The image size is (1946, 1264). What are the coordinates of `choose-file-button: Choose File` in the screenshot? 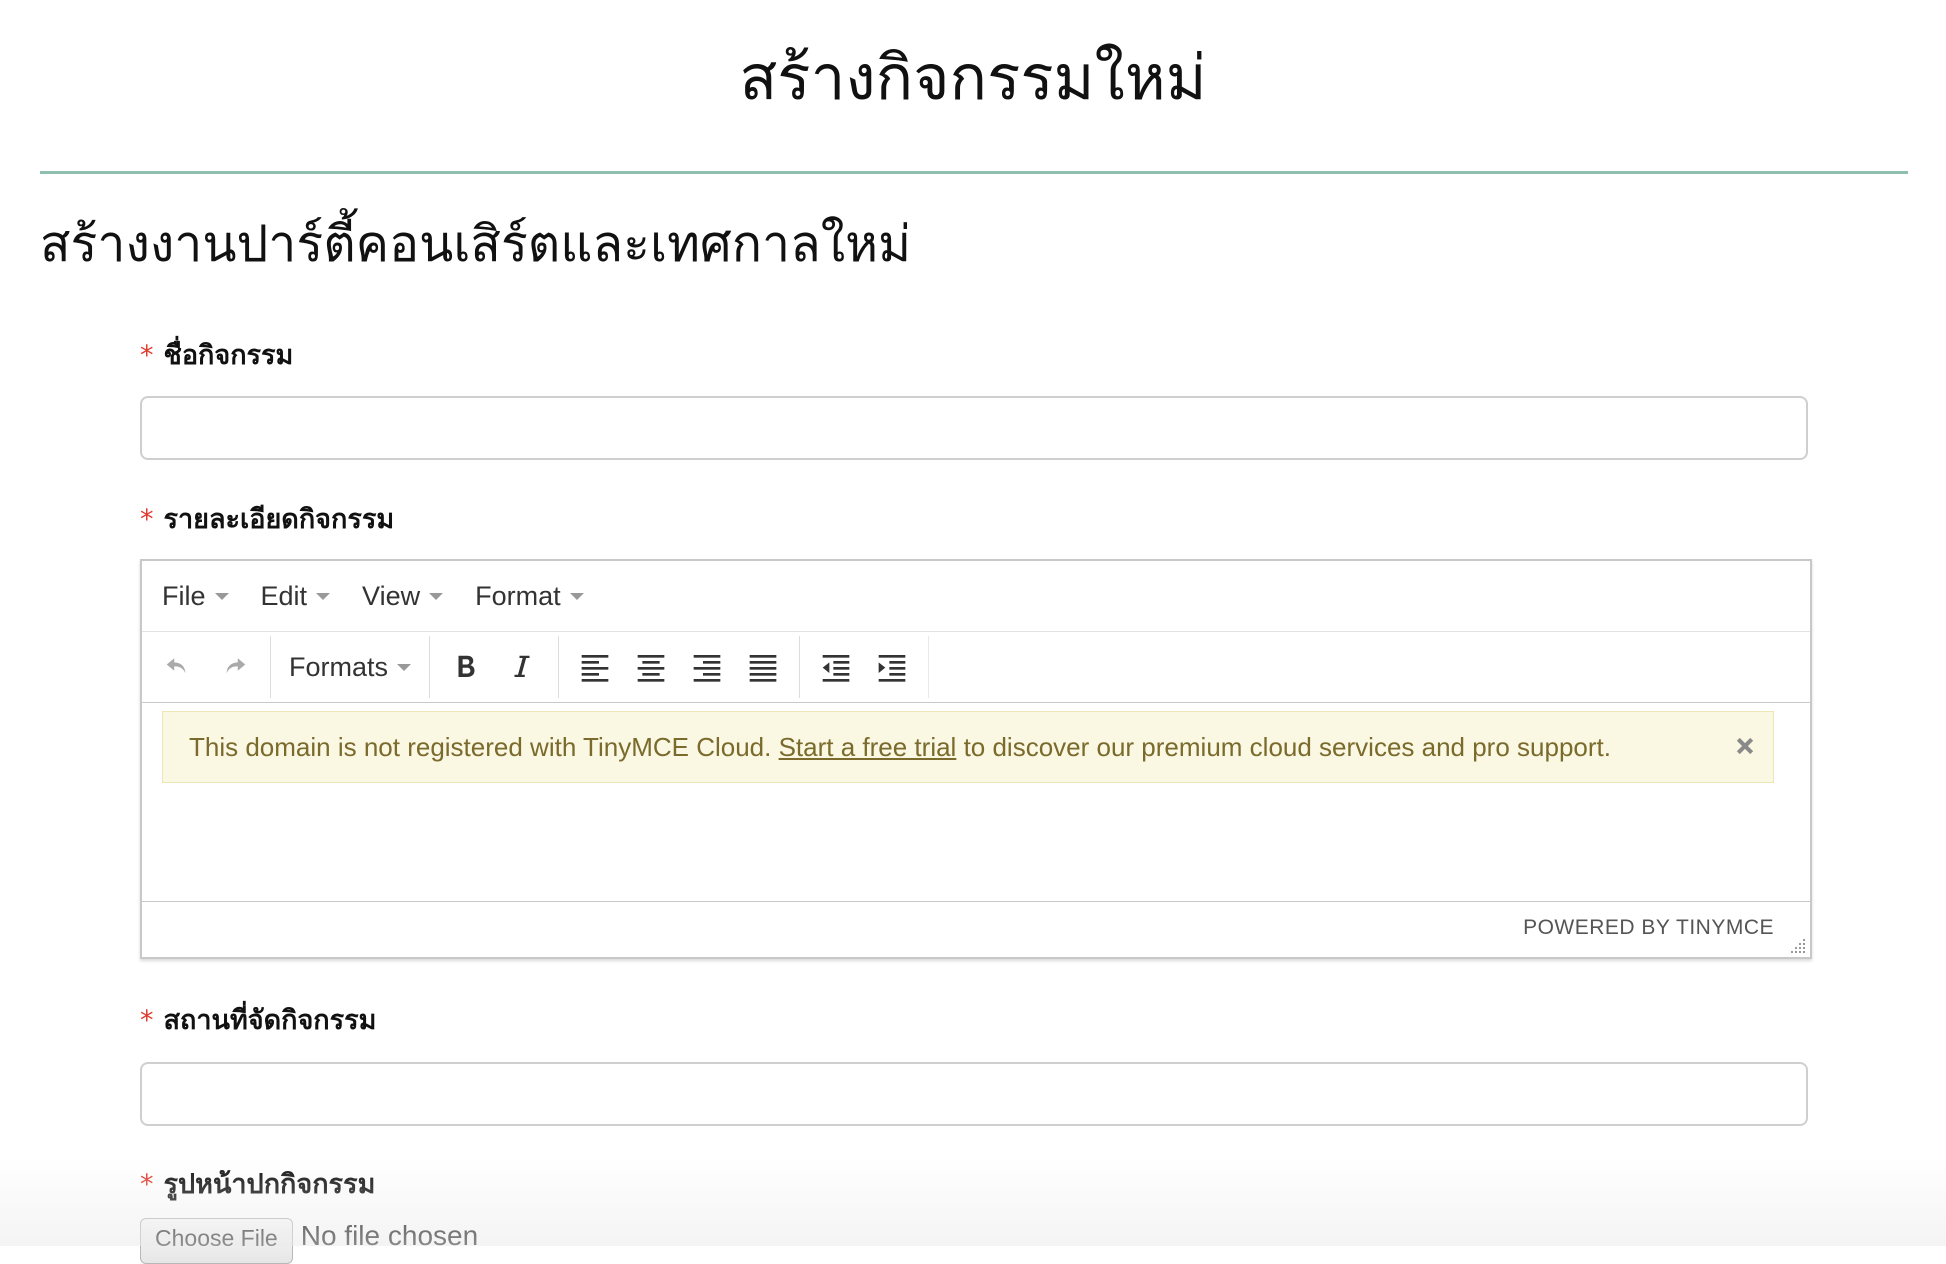 It's located at (216, 1241).